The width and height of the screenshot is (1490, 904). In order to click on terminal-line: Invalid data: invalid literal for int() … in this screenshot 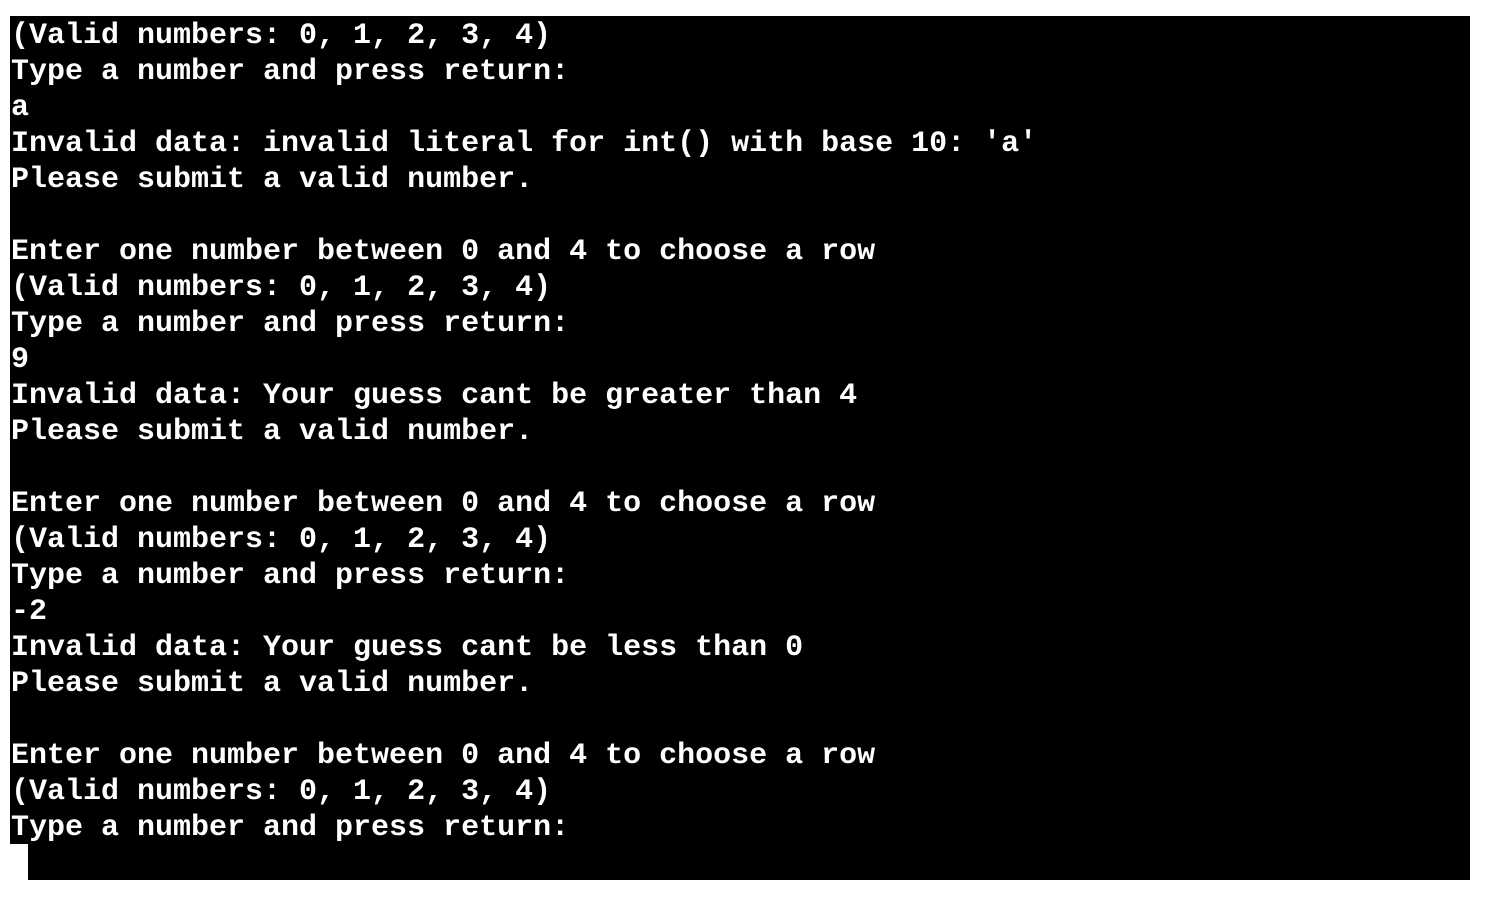, I will do `click(524, 144)`.